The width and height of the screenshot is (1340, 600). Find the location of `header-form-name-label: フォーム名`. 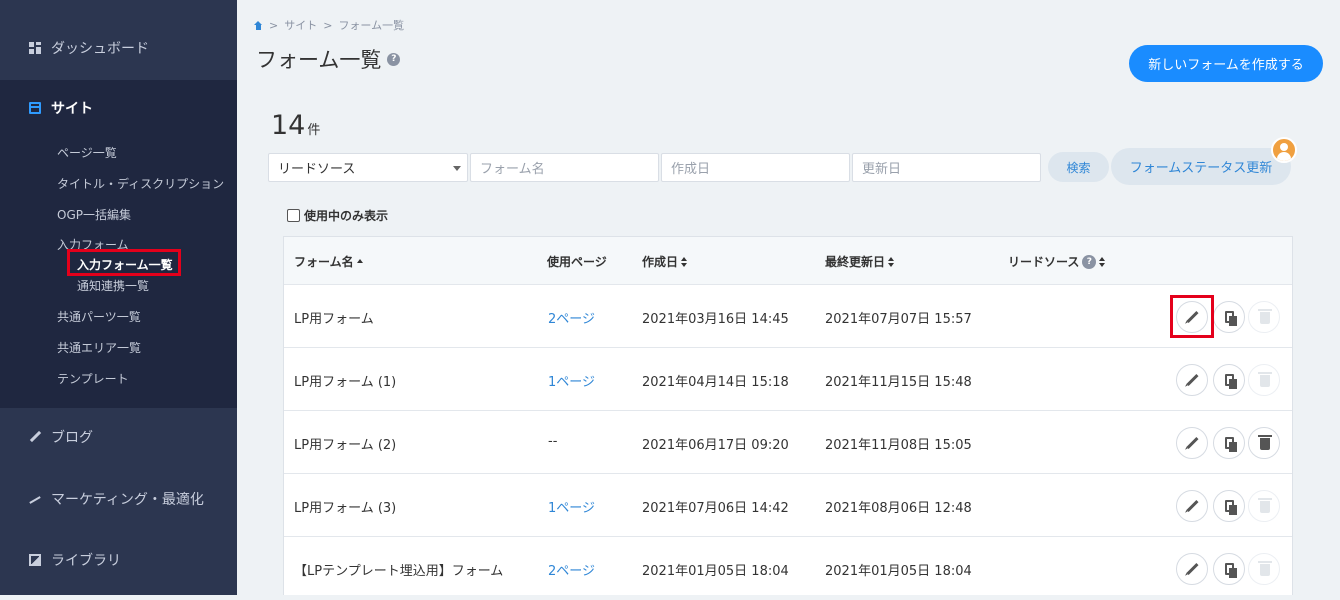

header-form-name-label: フォーム名 is located at coordinates (324, 262).